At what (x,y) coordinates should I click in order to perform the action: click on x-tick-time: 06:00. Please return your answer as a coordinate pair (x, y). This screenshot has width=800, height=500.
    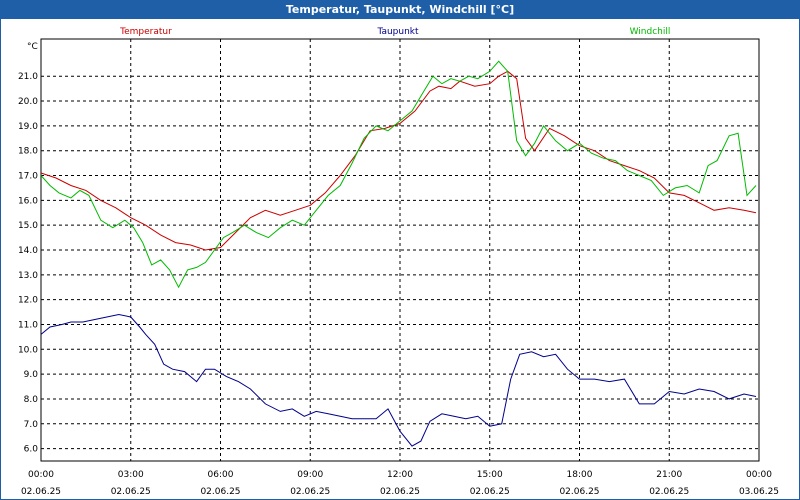
    Looking at the image, I should click on (221, 475).